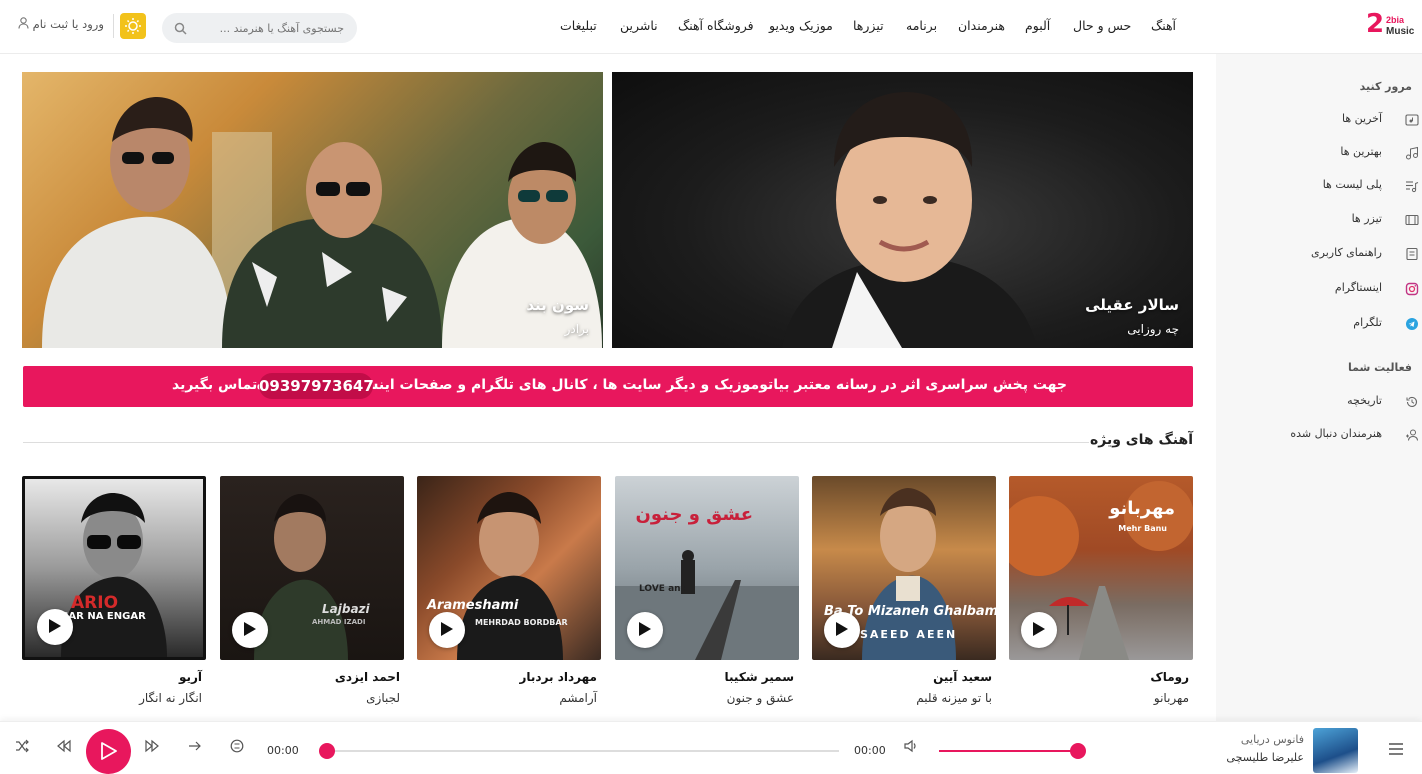 This screenshot has width=1422, height=774. Describe the element at coordinates (1412, 220) in the screenshot. I see `film-icon` at that location.